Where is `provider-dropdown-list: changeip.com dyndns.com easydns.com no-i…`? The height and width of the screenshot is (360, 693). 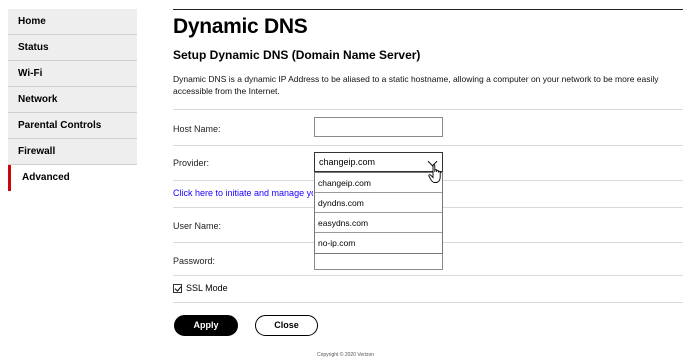 provider-dropdown-list: changeip.com dyndns.com easydns.com no-i… is located at coordinates (378, 213).